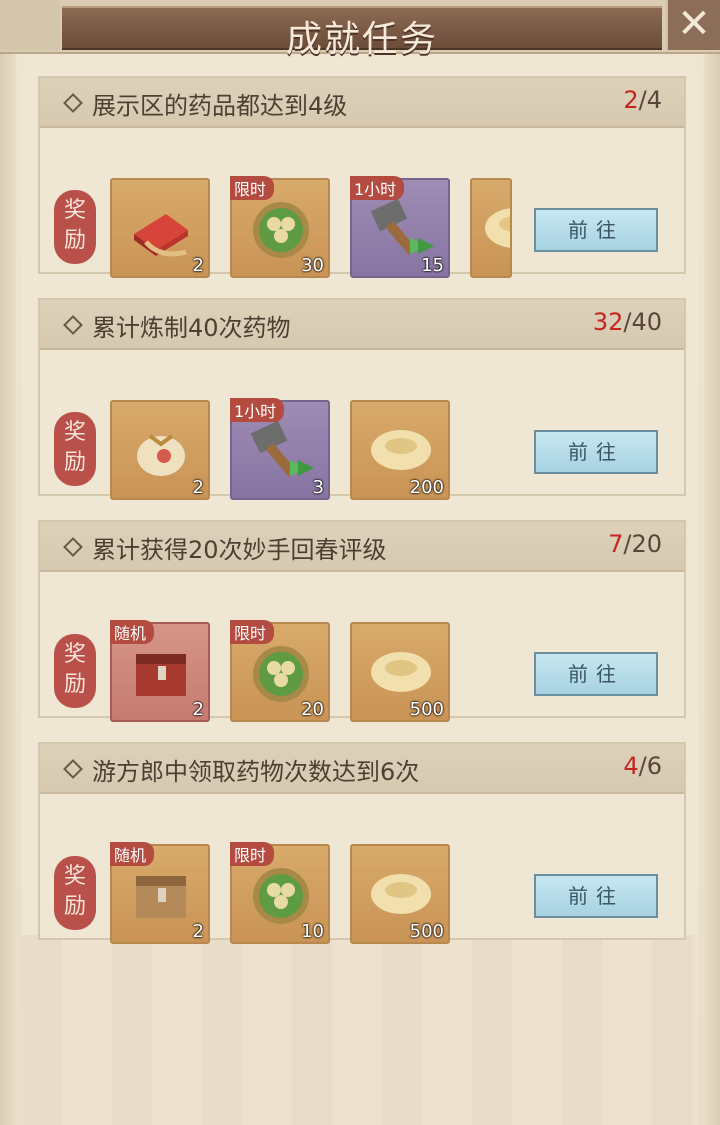 The height and width of the screenshot is (1125, 720). Describe the element at coordinates (312, 265) in the screenshot. I see `item-count: 30` at that location.